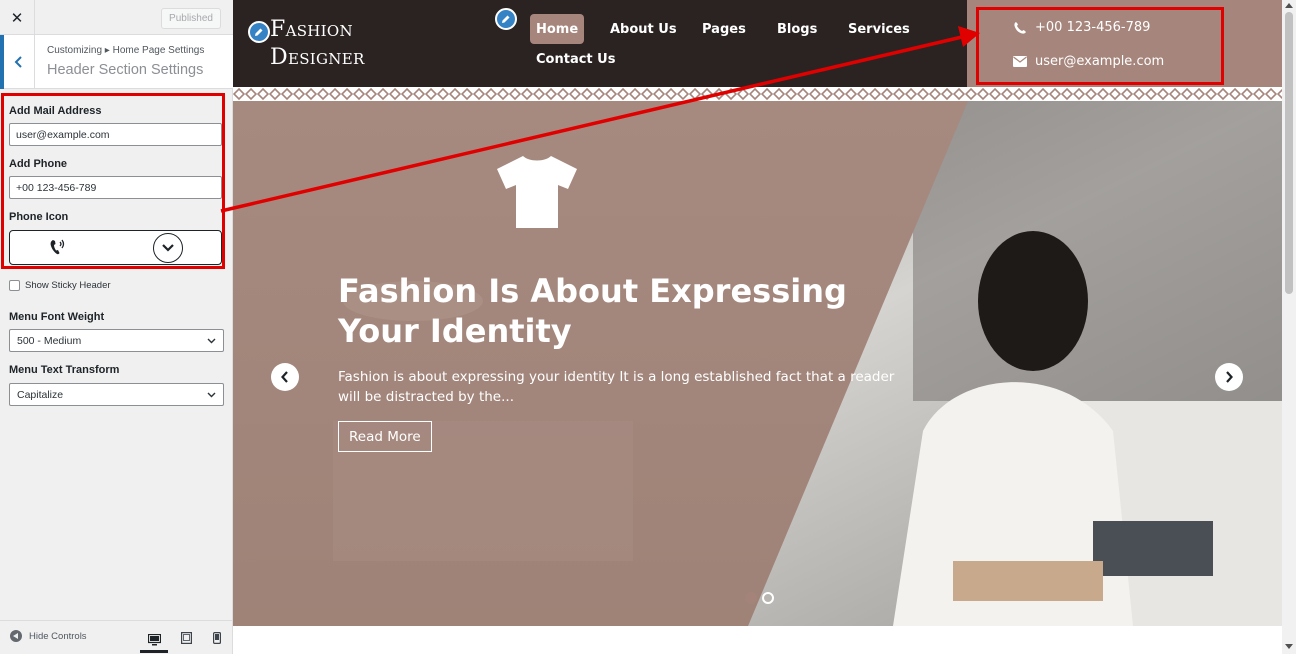 The width and height of the screenshot is (1296, 654). Describe the element at coordinates (116, 394) in the screenshot. I see `text-transform-select: Capitalize` at that location.